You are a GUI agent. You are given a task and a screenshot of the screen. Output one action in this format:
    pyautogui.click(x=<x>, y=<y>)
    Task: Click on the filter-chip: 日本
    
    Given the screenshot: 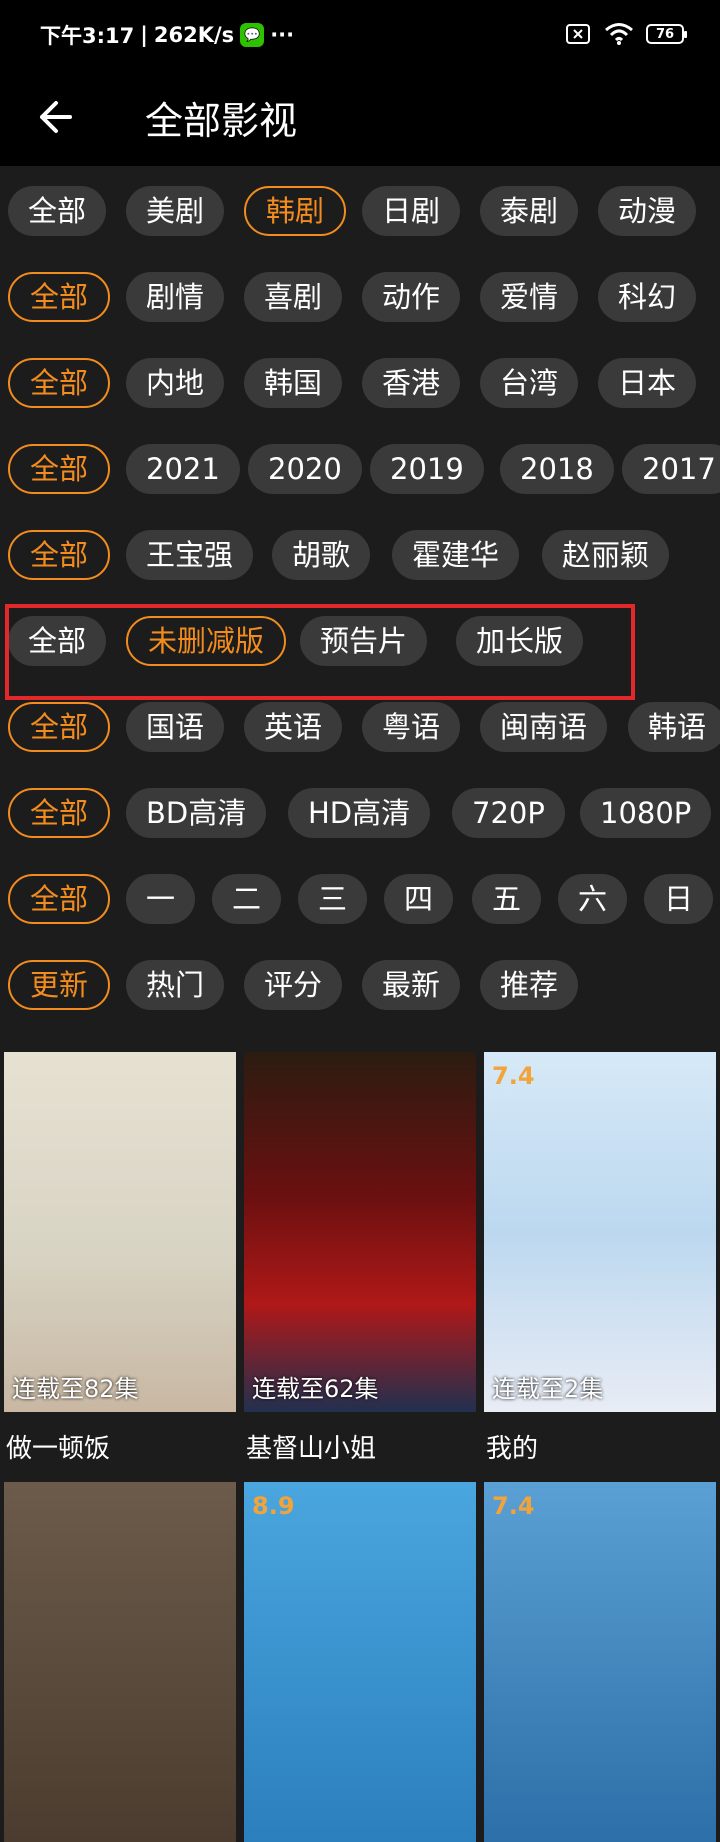 What is the action you would take?
    pyautogui.click(x=647, y=383)
    